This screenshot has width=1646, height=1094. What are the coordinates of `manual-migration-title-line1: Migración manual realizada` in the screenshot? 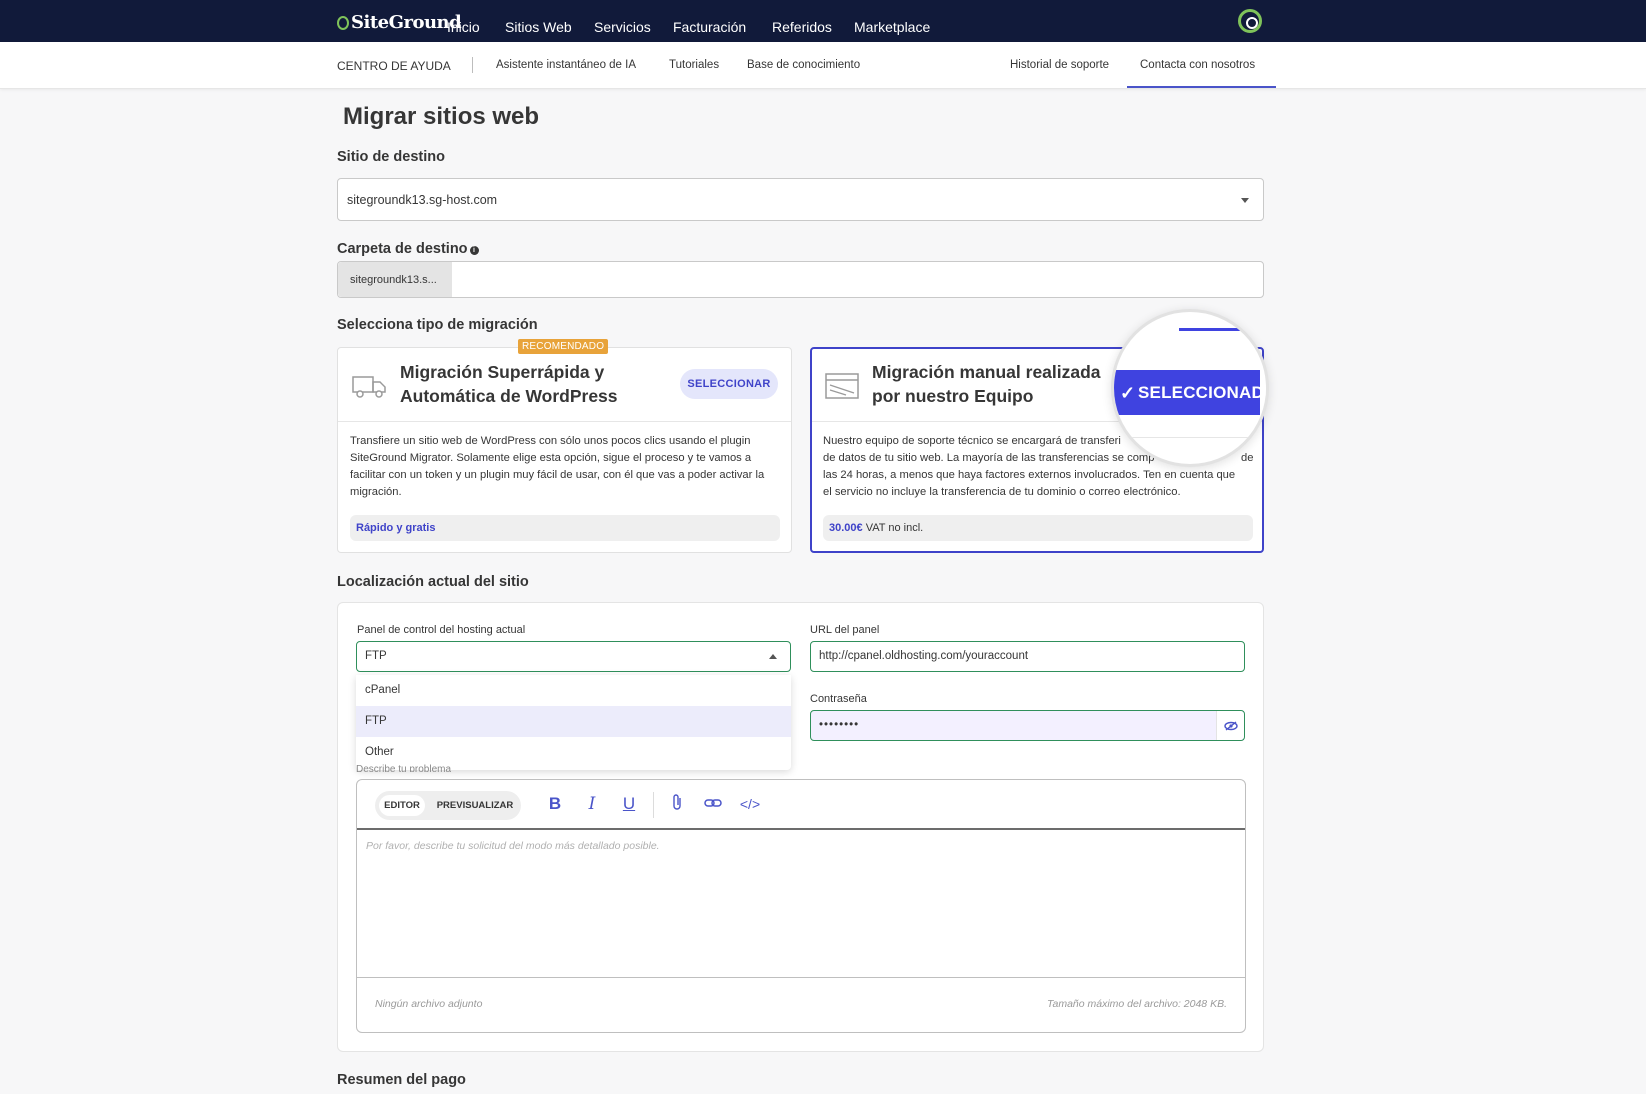 It's located at (986, 372).